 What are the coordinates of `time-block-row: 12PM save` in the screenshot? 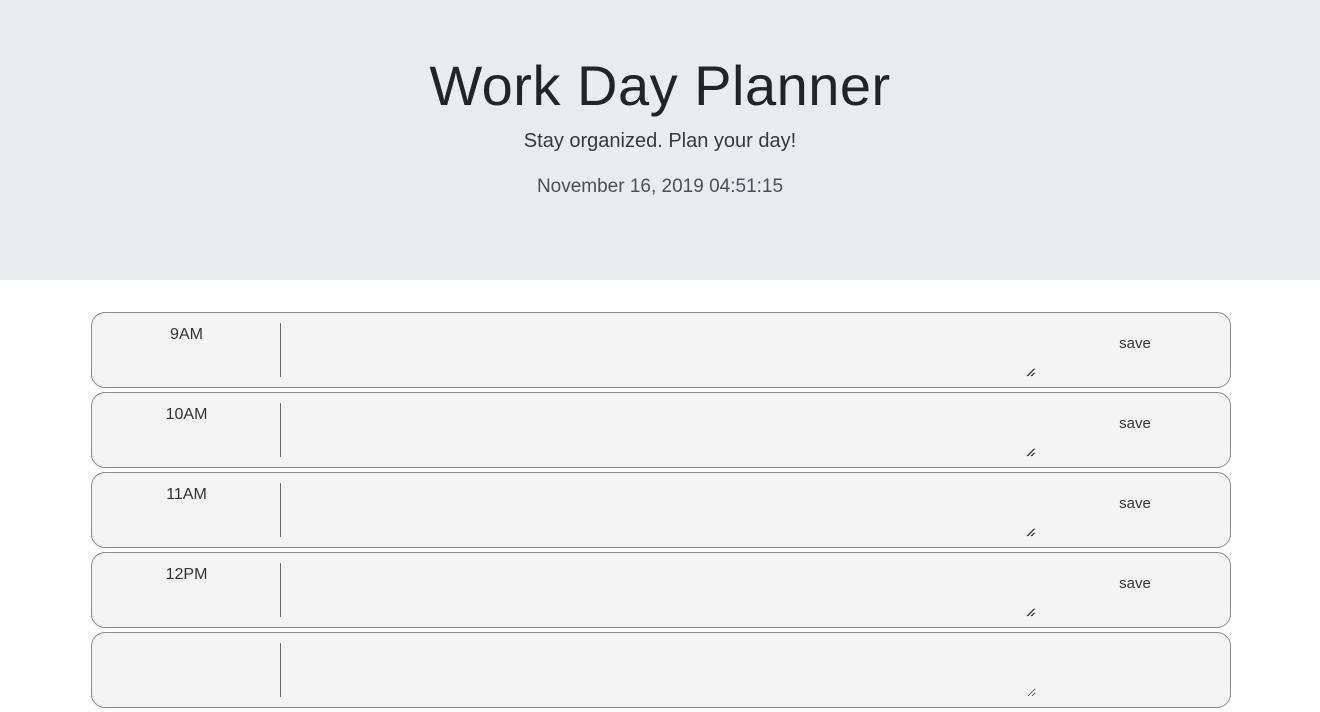 It's located at (661, 590).